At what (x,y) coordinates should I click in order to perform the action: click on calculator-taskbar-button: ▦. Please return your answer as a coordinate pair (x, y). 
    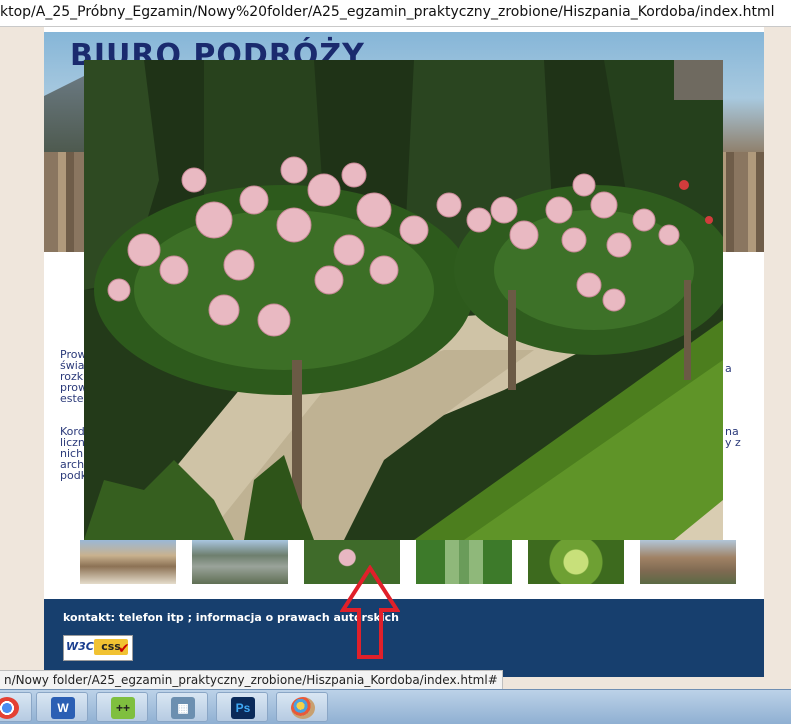
    Looking at the image, I should click on (182, 707).